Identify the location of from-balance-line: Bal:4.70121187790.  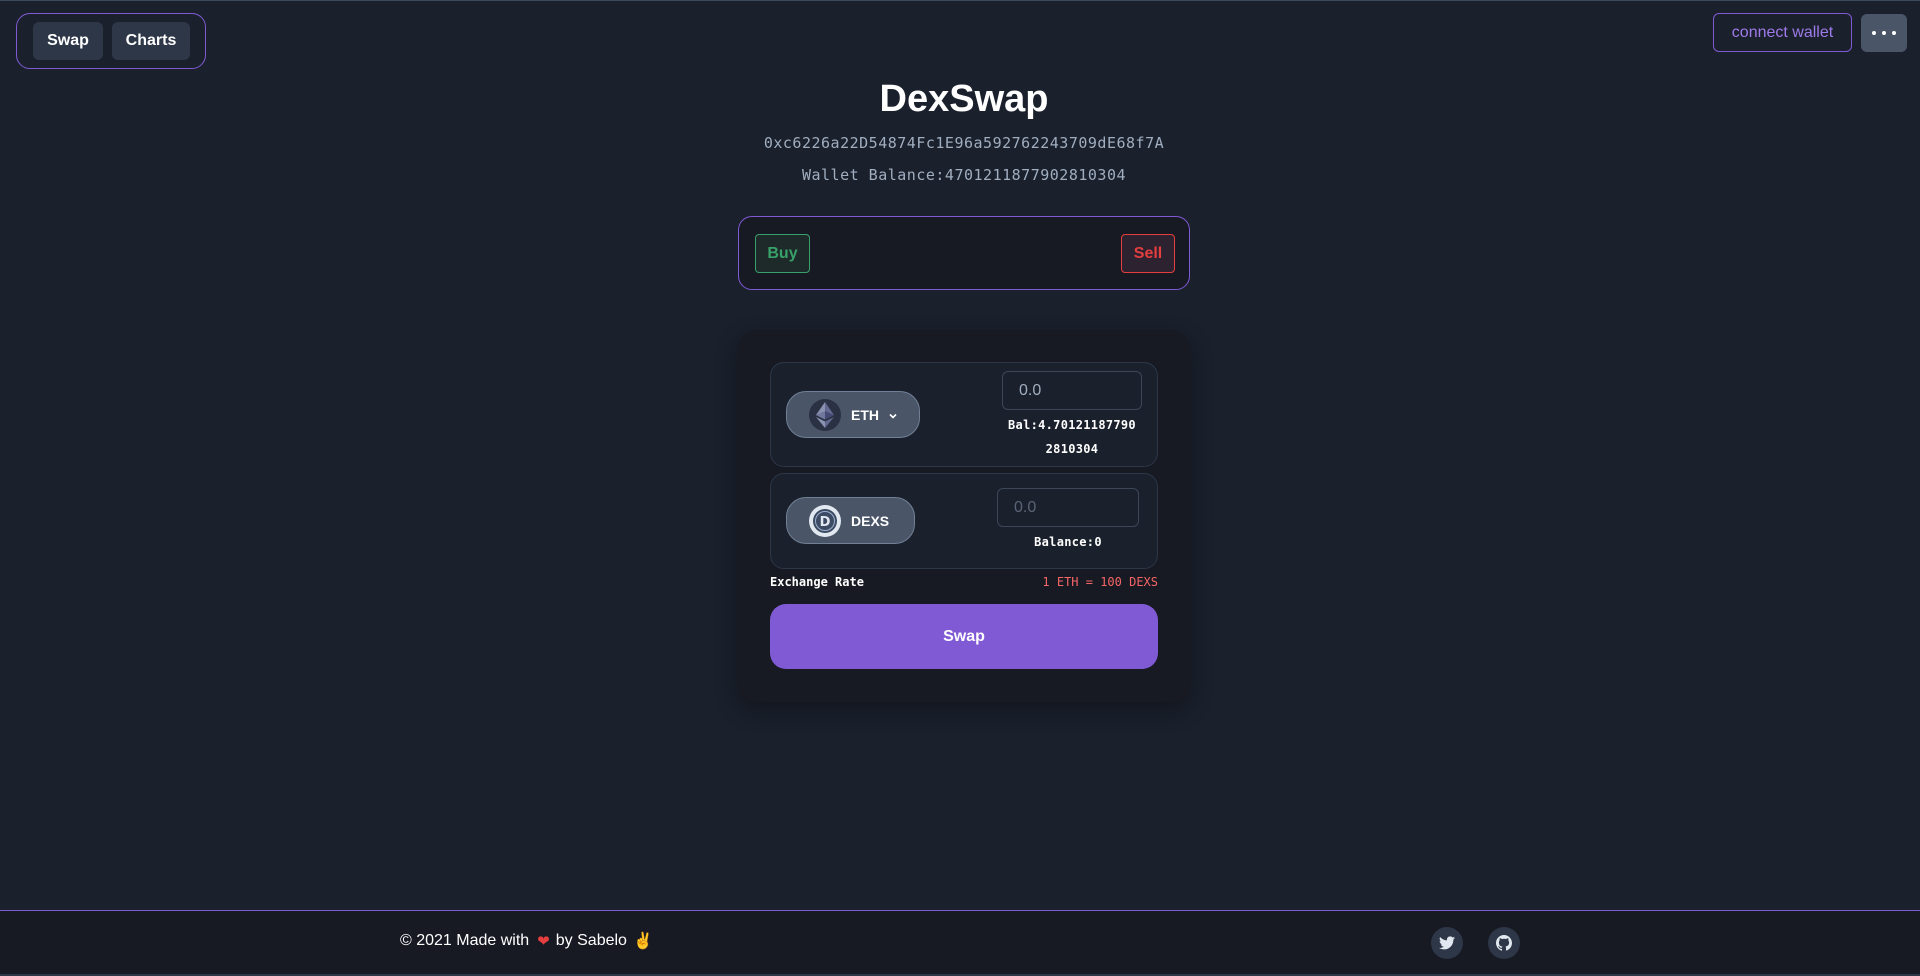
(1072, 425).